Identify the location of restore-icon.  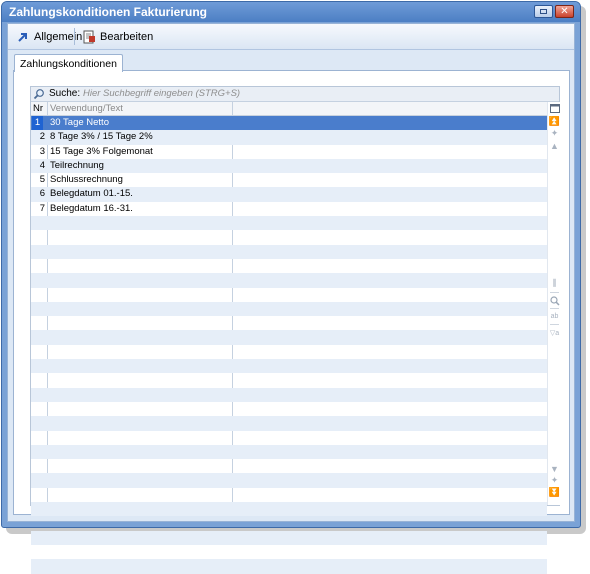
(543, 11).